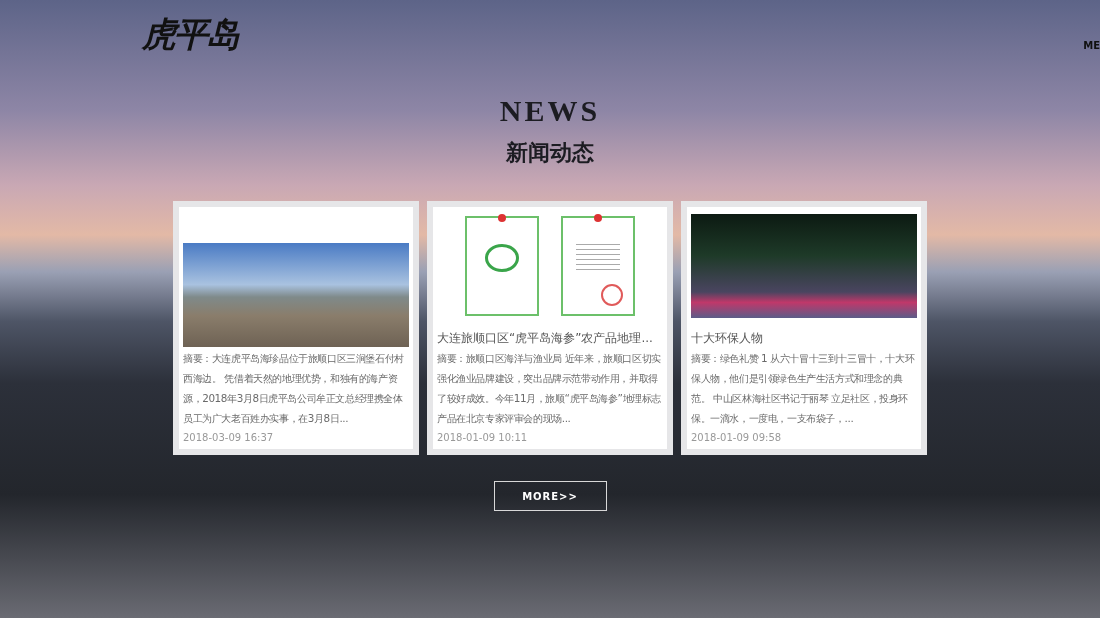 This screenshot has width=1100, height=618. Describe the element at coordinates (727, 338) in the screenshot. I see `news-title: 十大环保人物` at that location.